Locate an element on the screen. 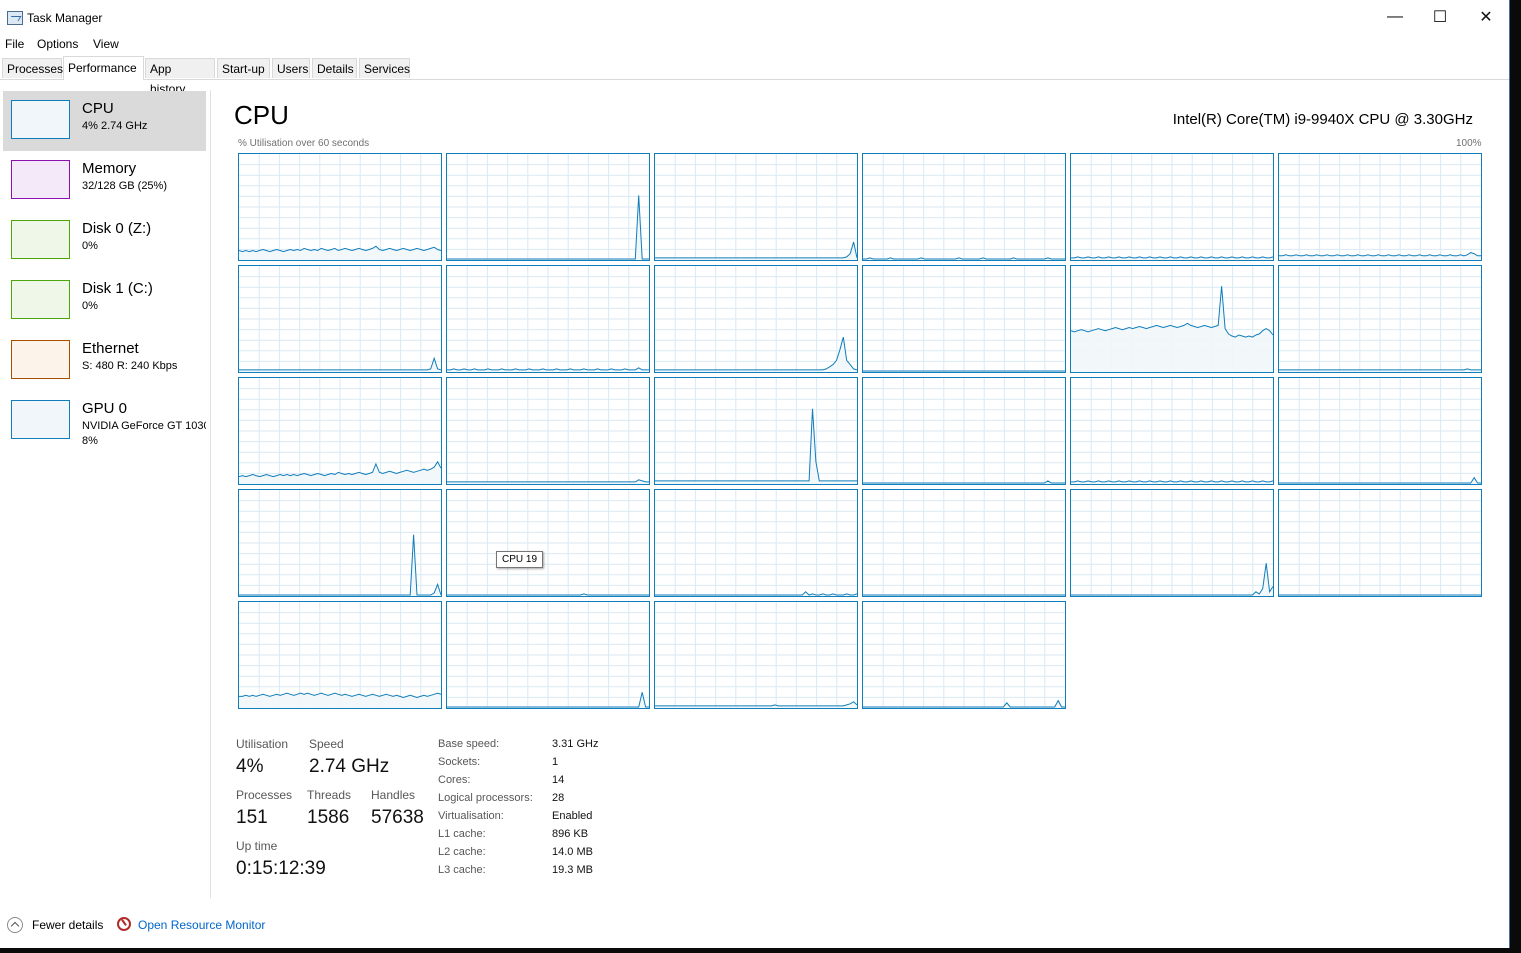  spec-value: 19.3 MB is located at coordinates (572, 870).